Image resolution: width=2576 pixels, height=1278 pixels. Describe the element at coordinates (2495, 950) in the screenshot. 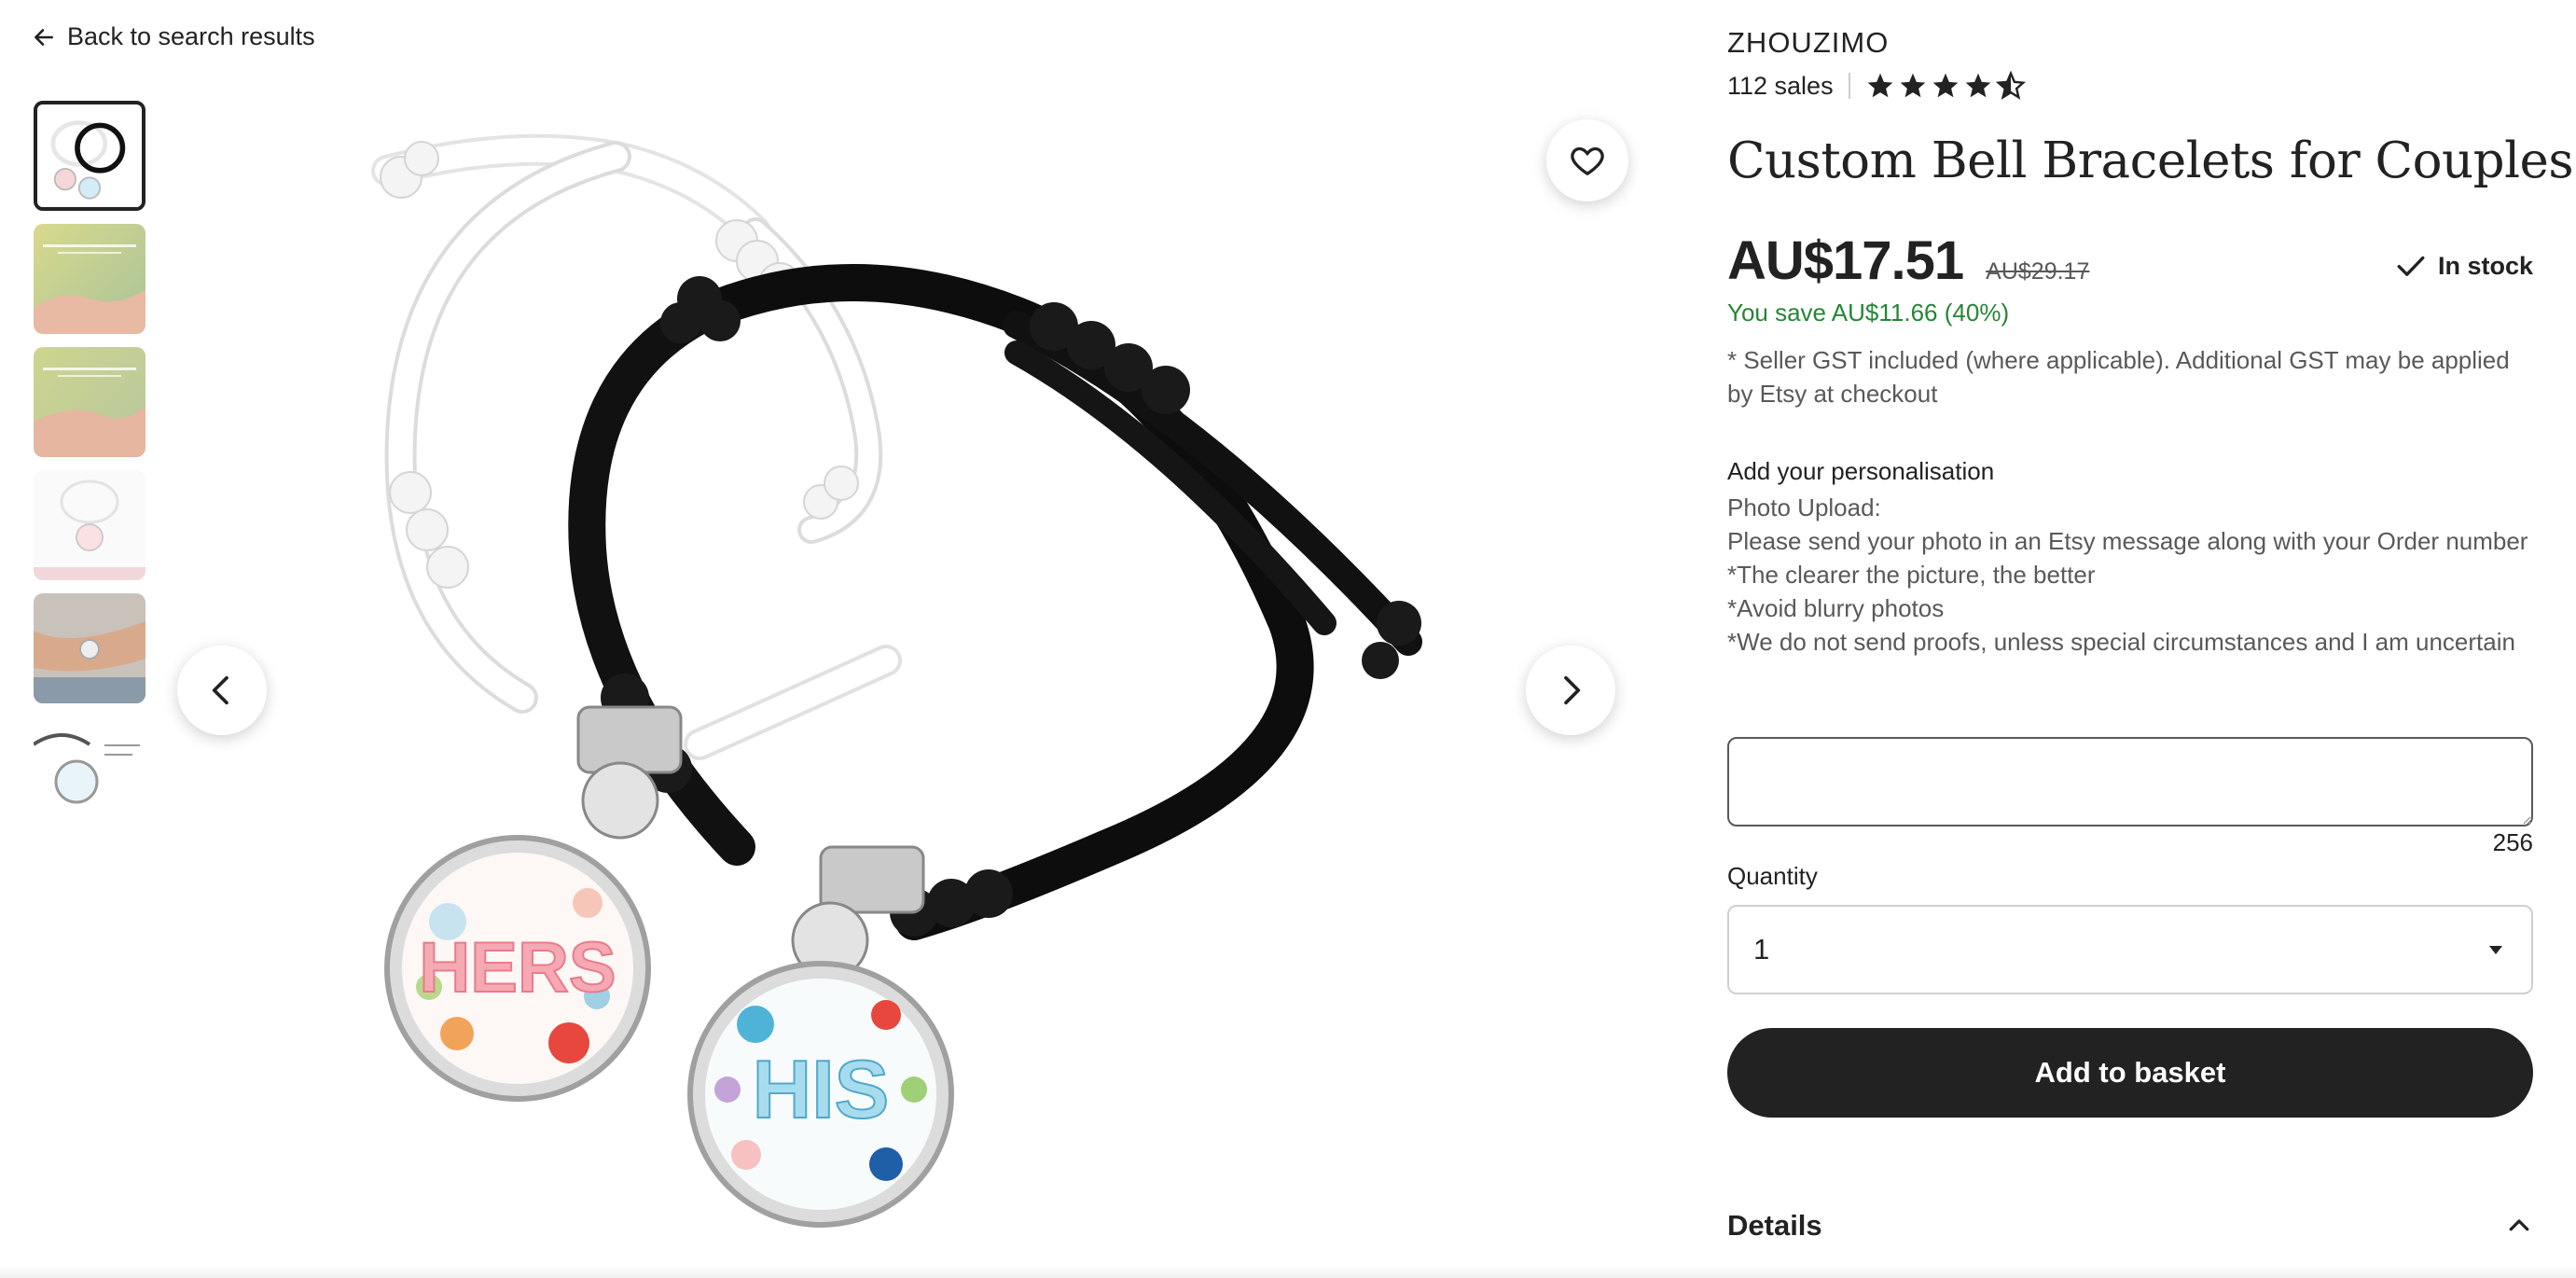

I see `caret-down-icon` at that location.